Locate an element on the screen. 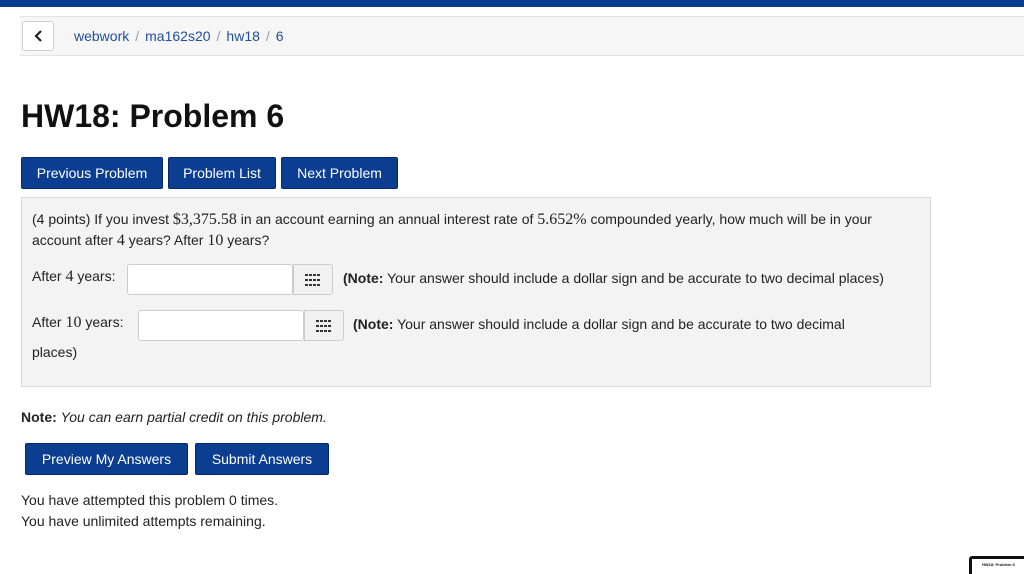 The height and width of the screenshot is (574, 1024). attempts-remaining: You have unlimited attempts remaining. is located at coordinates (143, 521).